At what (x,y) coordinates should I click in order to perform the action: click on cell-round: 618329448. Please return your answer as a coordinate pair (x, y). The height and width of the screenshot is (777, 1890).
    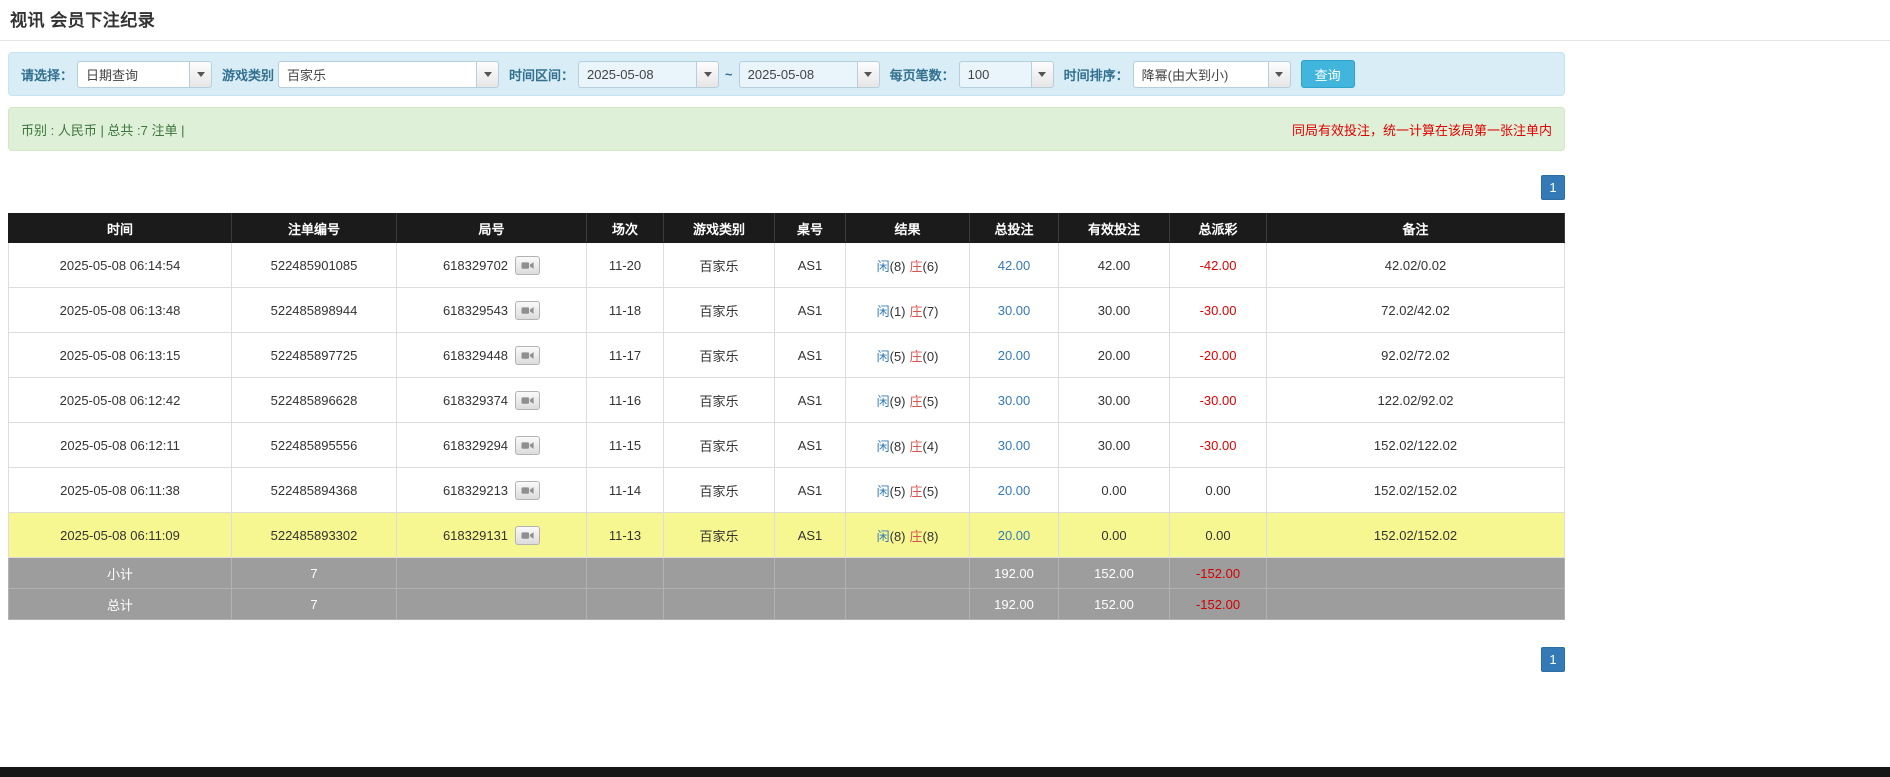
    Looking at the image, I should click on (491, 355).